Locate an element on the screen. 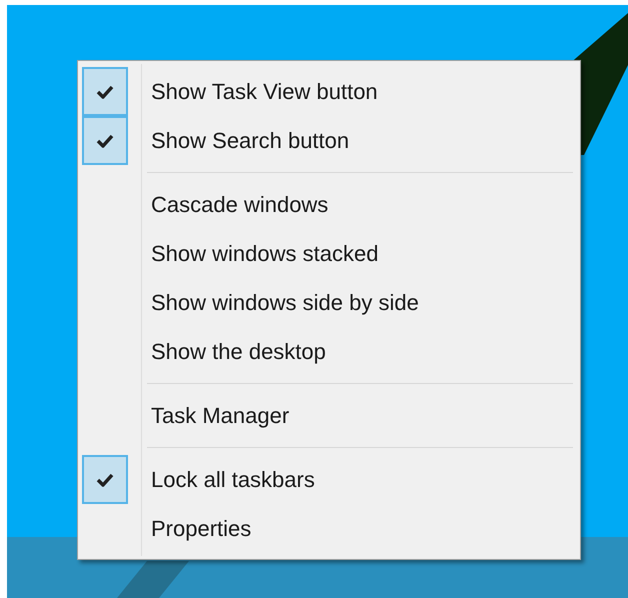 The width and height of the screenshot is (628, 598). menu-item: Show windows side by side is located at coordinates (329, 302).